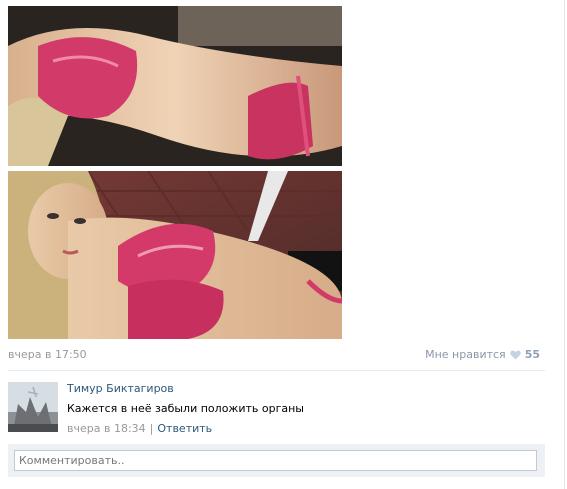 The width and height of the screenshot is (567, 489). What do you see at coordinates (515, 355) in the screenshot?
I see `heart-icon` at bounding box center [515, 355].